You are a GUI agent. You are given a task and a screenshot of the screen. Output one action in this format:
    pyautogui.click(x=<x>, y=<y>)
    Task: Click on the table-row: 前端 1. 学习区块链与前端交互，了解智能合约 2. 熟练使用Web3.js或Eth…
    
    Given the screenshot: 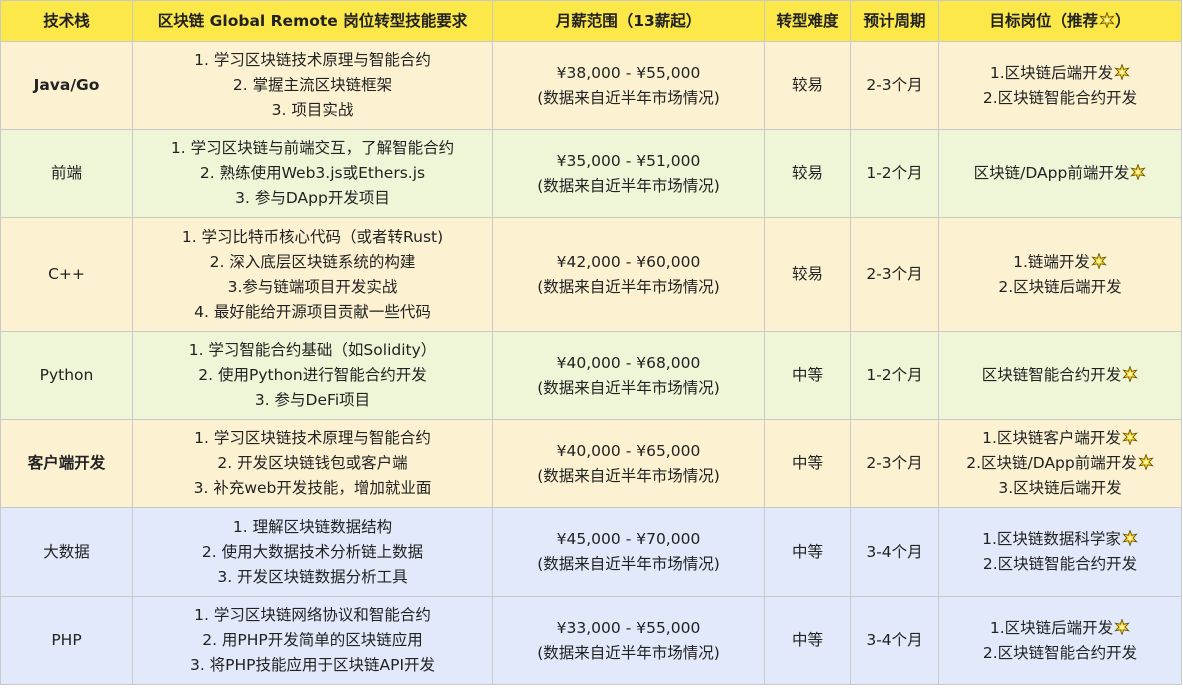 What is the action you would take?
    pyautogui.click(x=591, y=173)
    